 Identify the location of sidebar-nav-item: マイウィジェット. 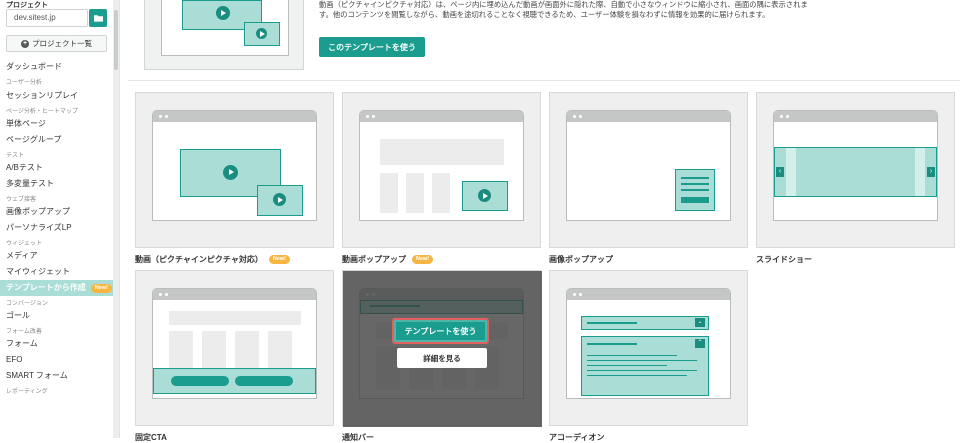
(57, 272).